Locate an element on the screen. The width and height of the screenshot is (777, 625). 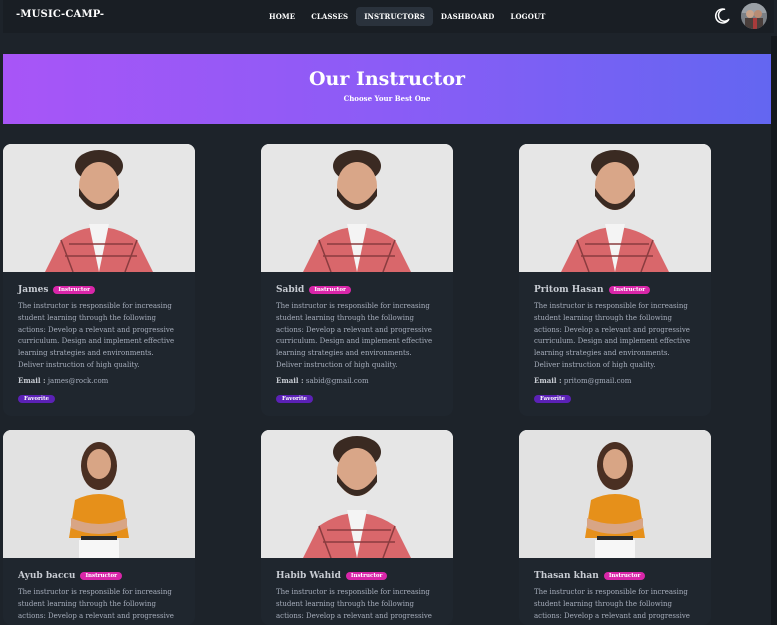
instructor-email-row: Email : sabid@gmail.com is located at coordinates (357, 380).